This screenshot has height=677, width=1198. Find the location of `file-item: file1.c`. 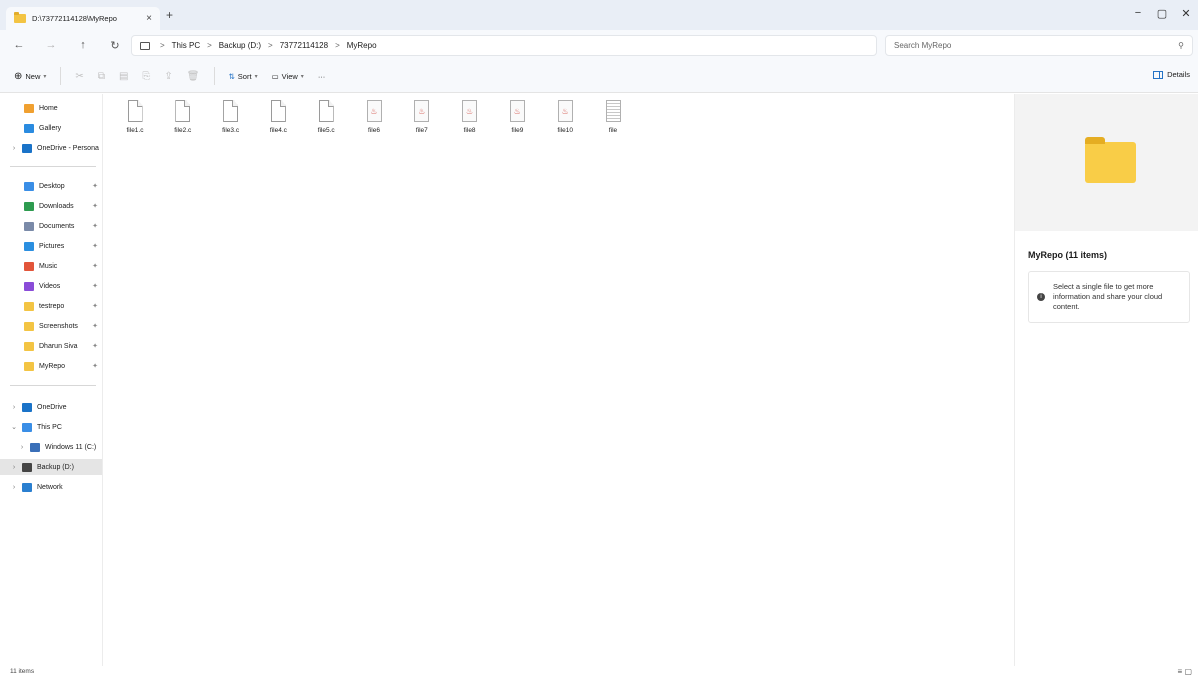

file-item: file1.c is located at coordinates (135, 117).